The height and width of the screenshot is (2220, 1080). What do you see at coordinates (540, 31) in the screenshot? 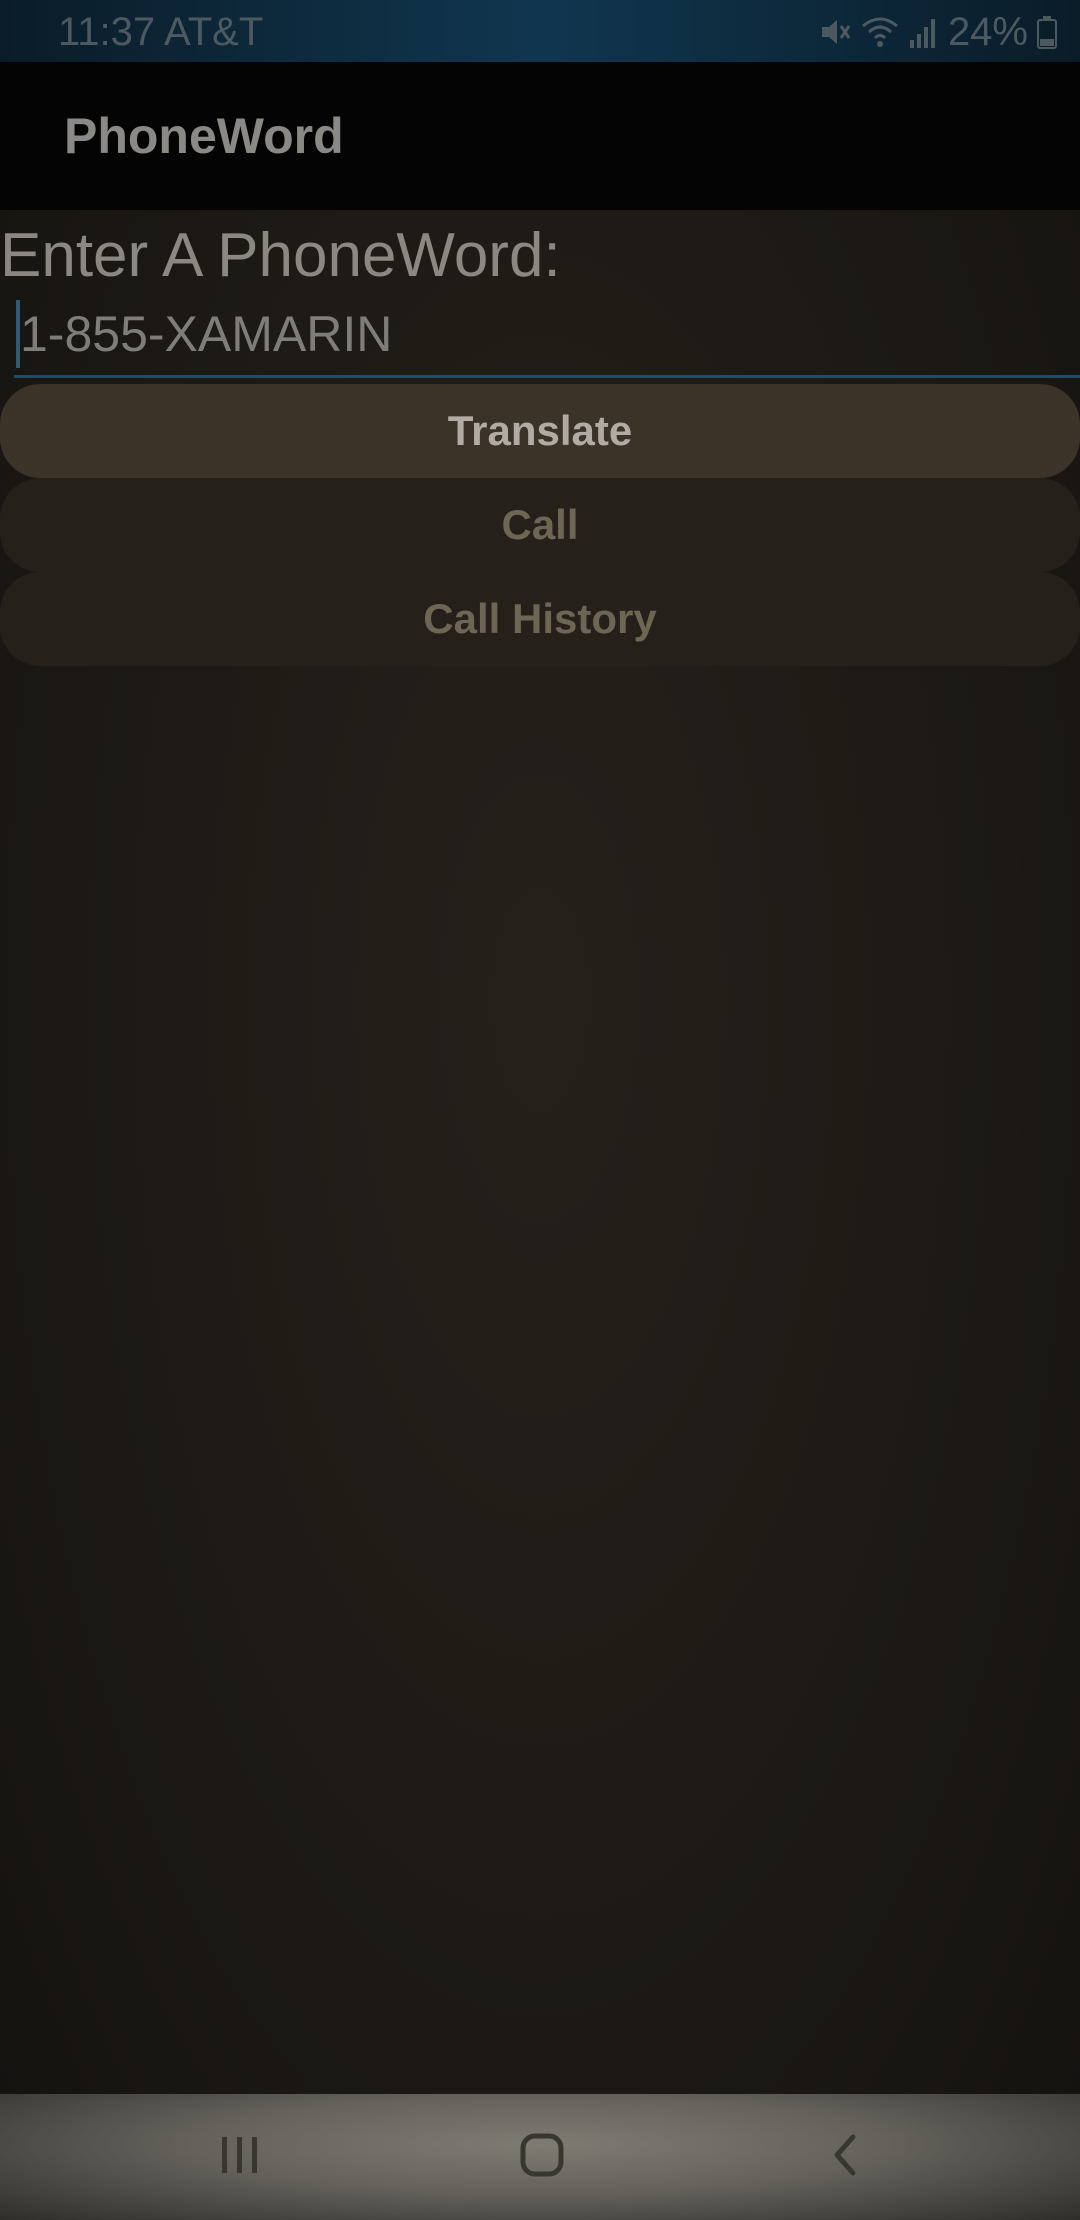
I see `status-bar: 11:37 AT&T 24%` at bounding box center [540, 31].